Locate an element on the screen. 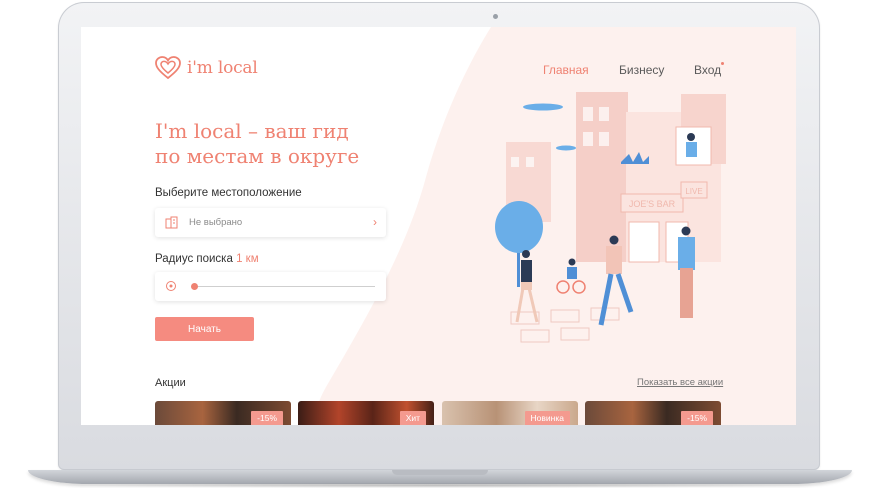 This screenshot has height=488, width=881. chevron-right-icon: › is located at coordinates (375, 222).